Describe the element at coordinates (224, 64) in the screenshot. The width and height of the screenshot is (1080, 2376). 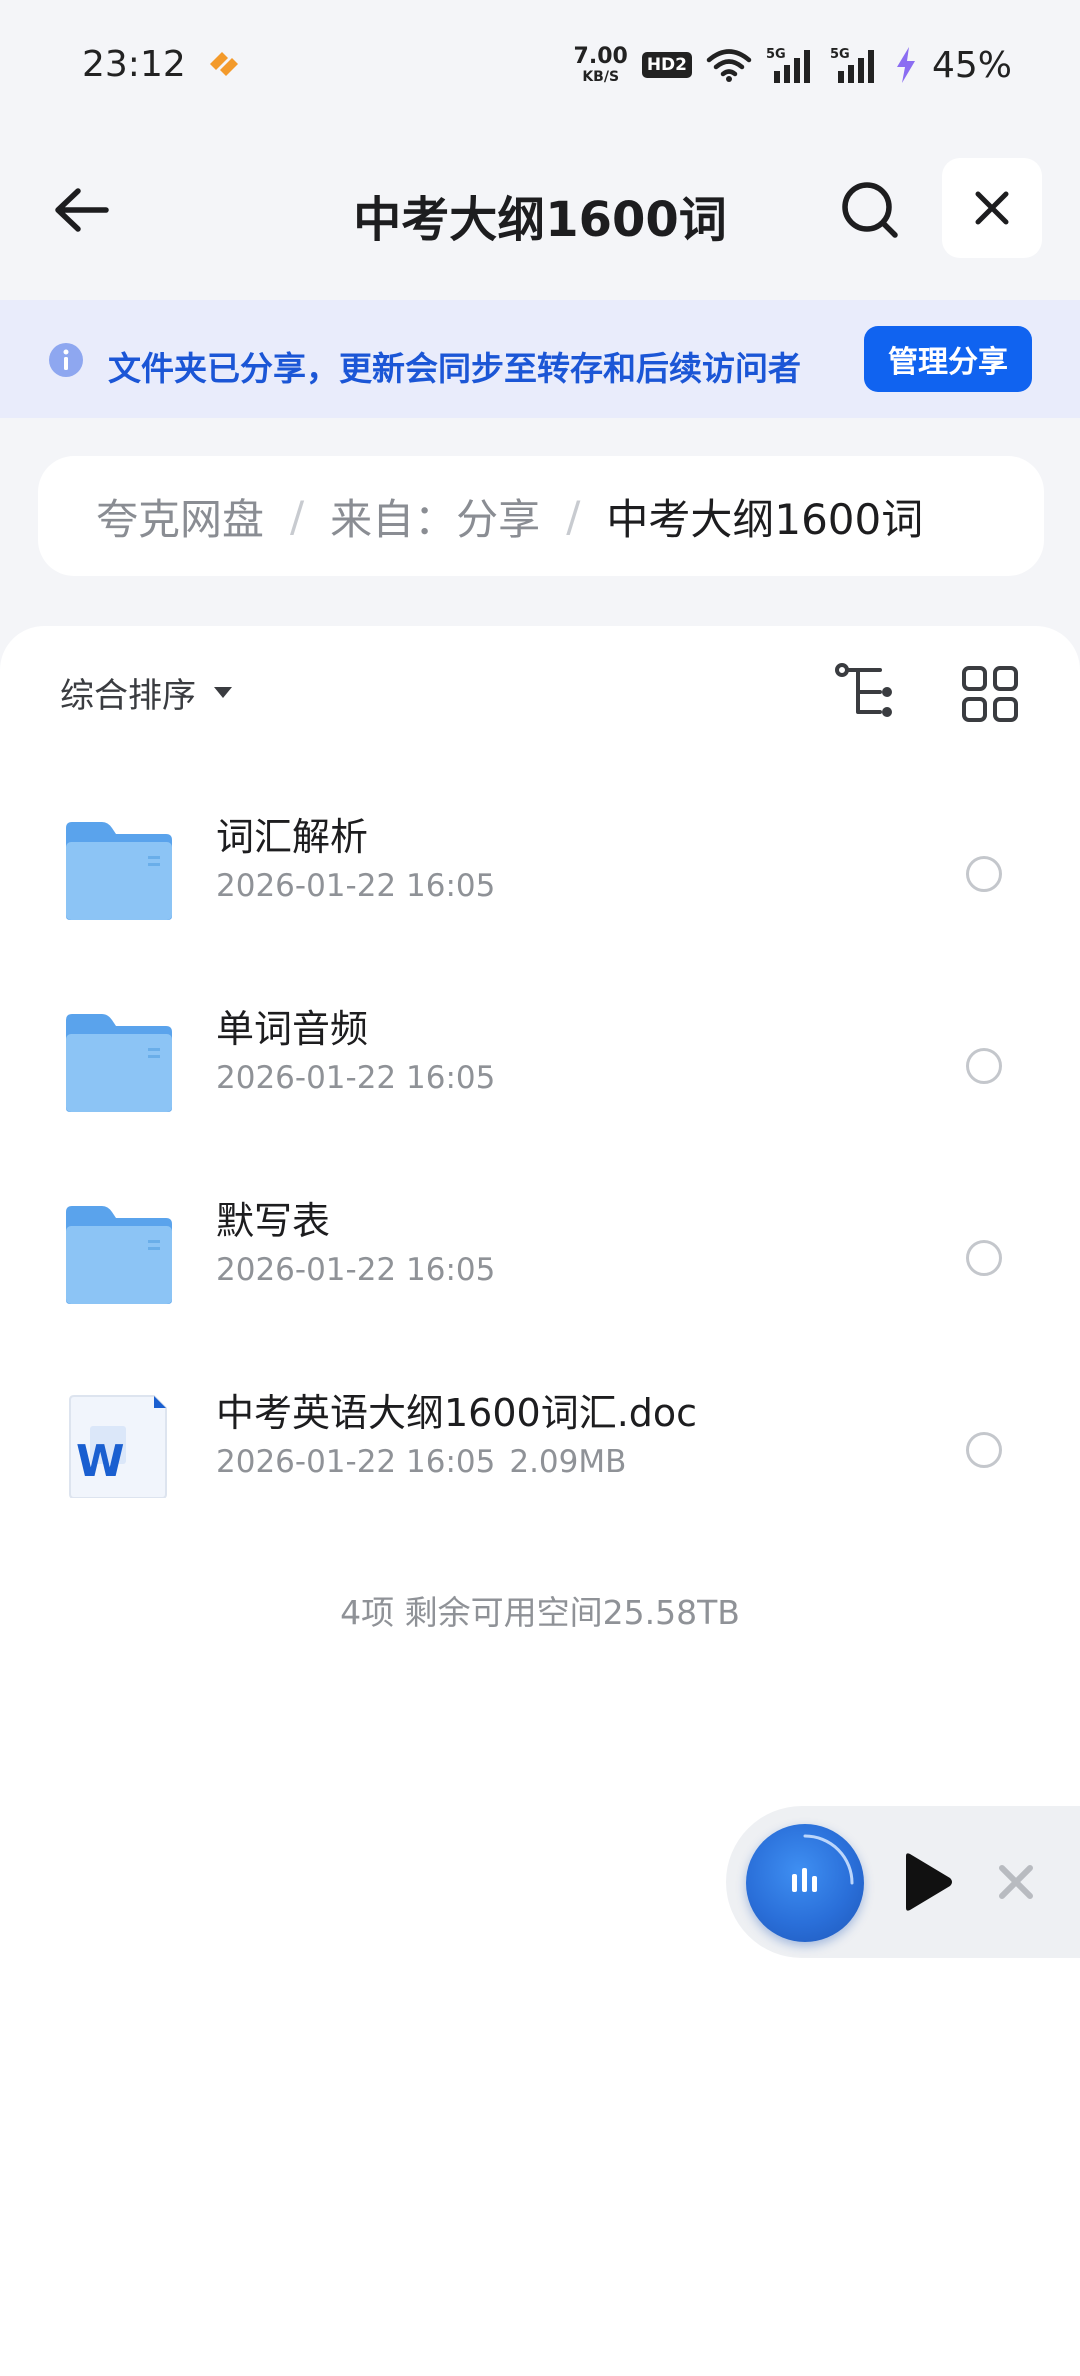
I see `app-notification-icon` at that location.